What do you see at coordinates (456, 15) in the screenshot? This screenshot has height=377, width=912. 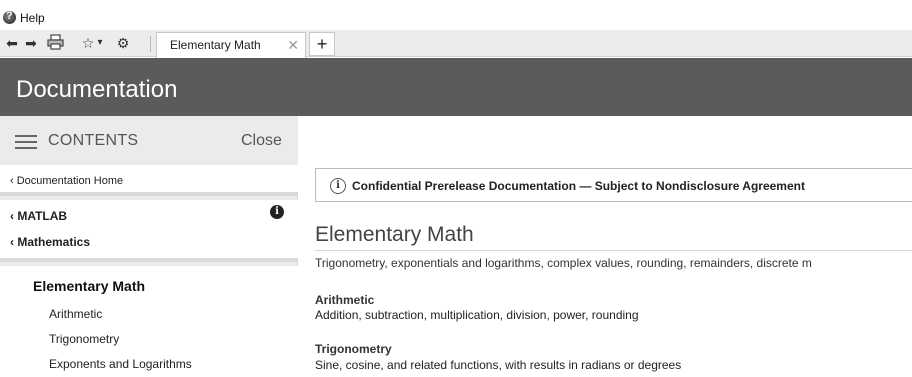 I see `window-titlebar: Help` at bounding box center [456, 15].